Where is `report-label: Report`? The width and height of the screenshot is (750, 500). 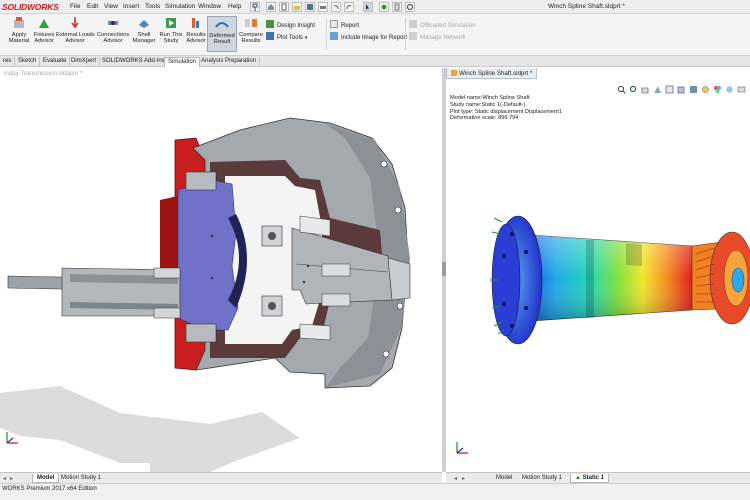
report-label: Report is located at coordinates (350, 26).